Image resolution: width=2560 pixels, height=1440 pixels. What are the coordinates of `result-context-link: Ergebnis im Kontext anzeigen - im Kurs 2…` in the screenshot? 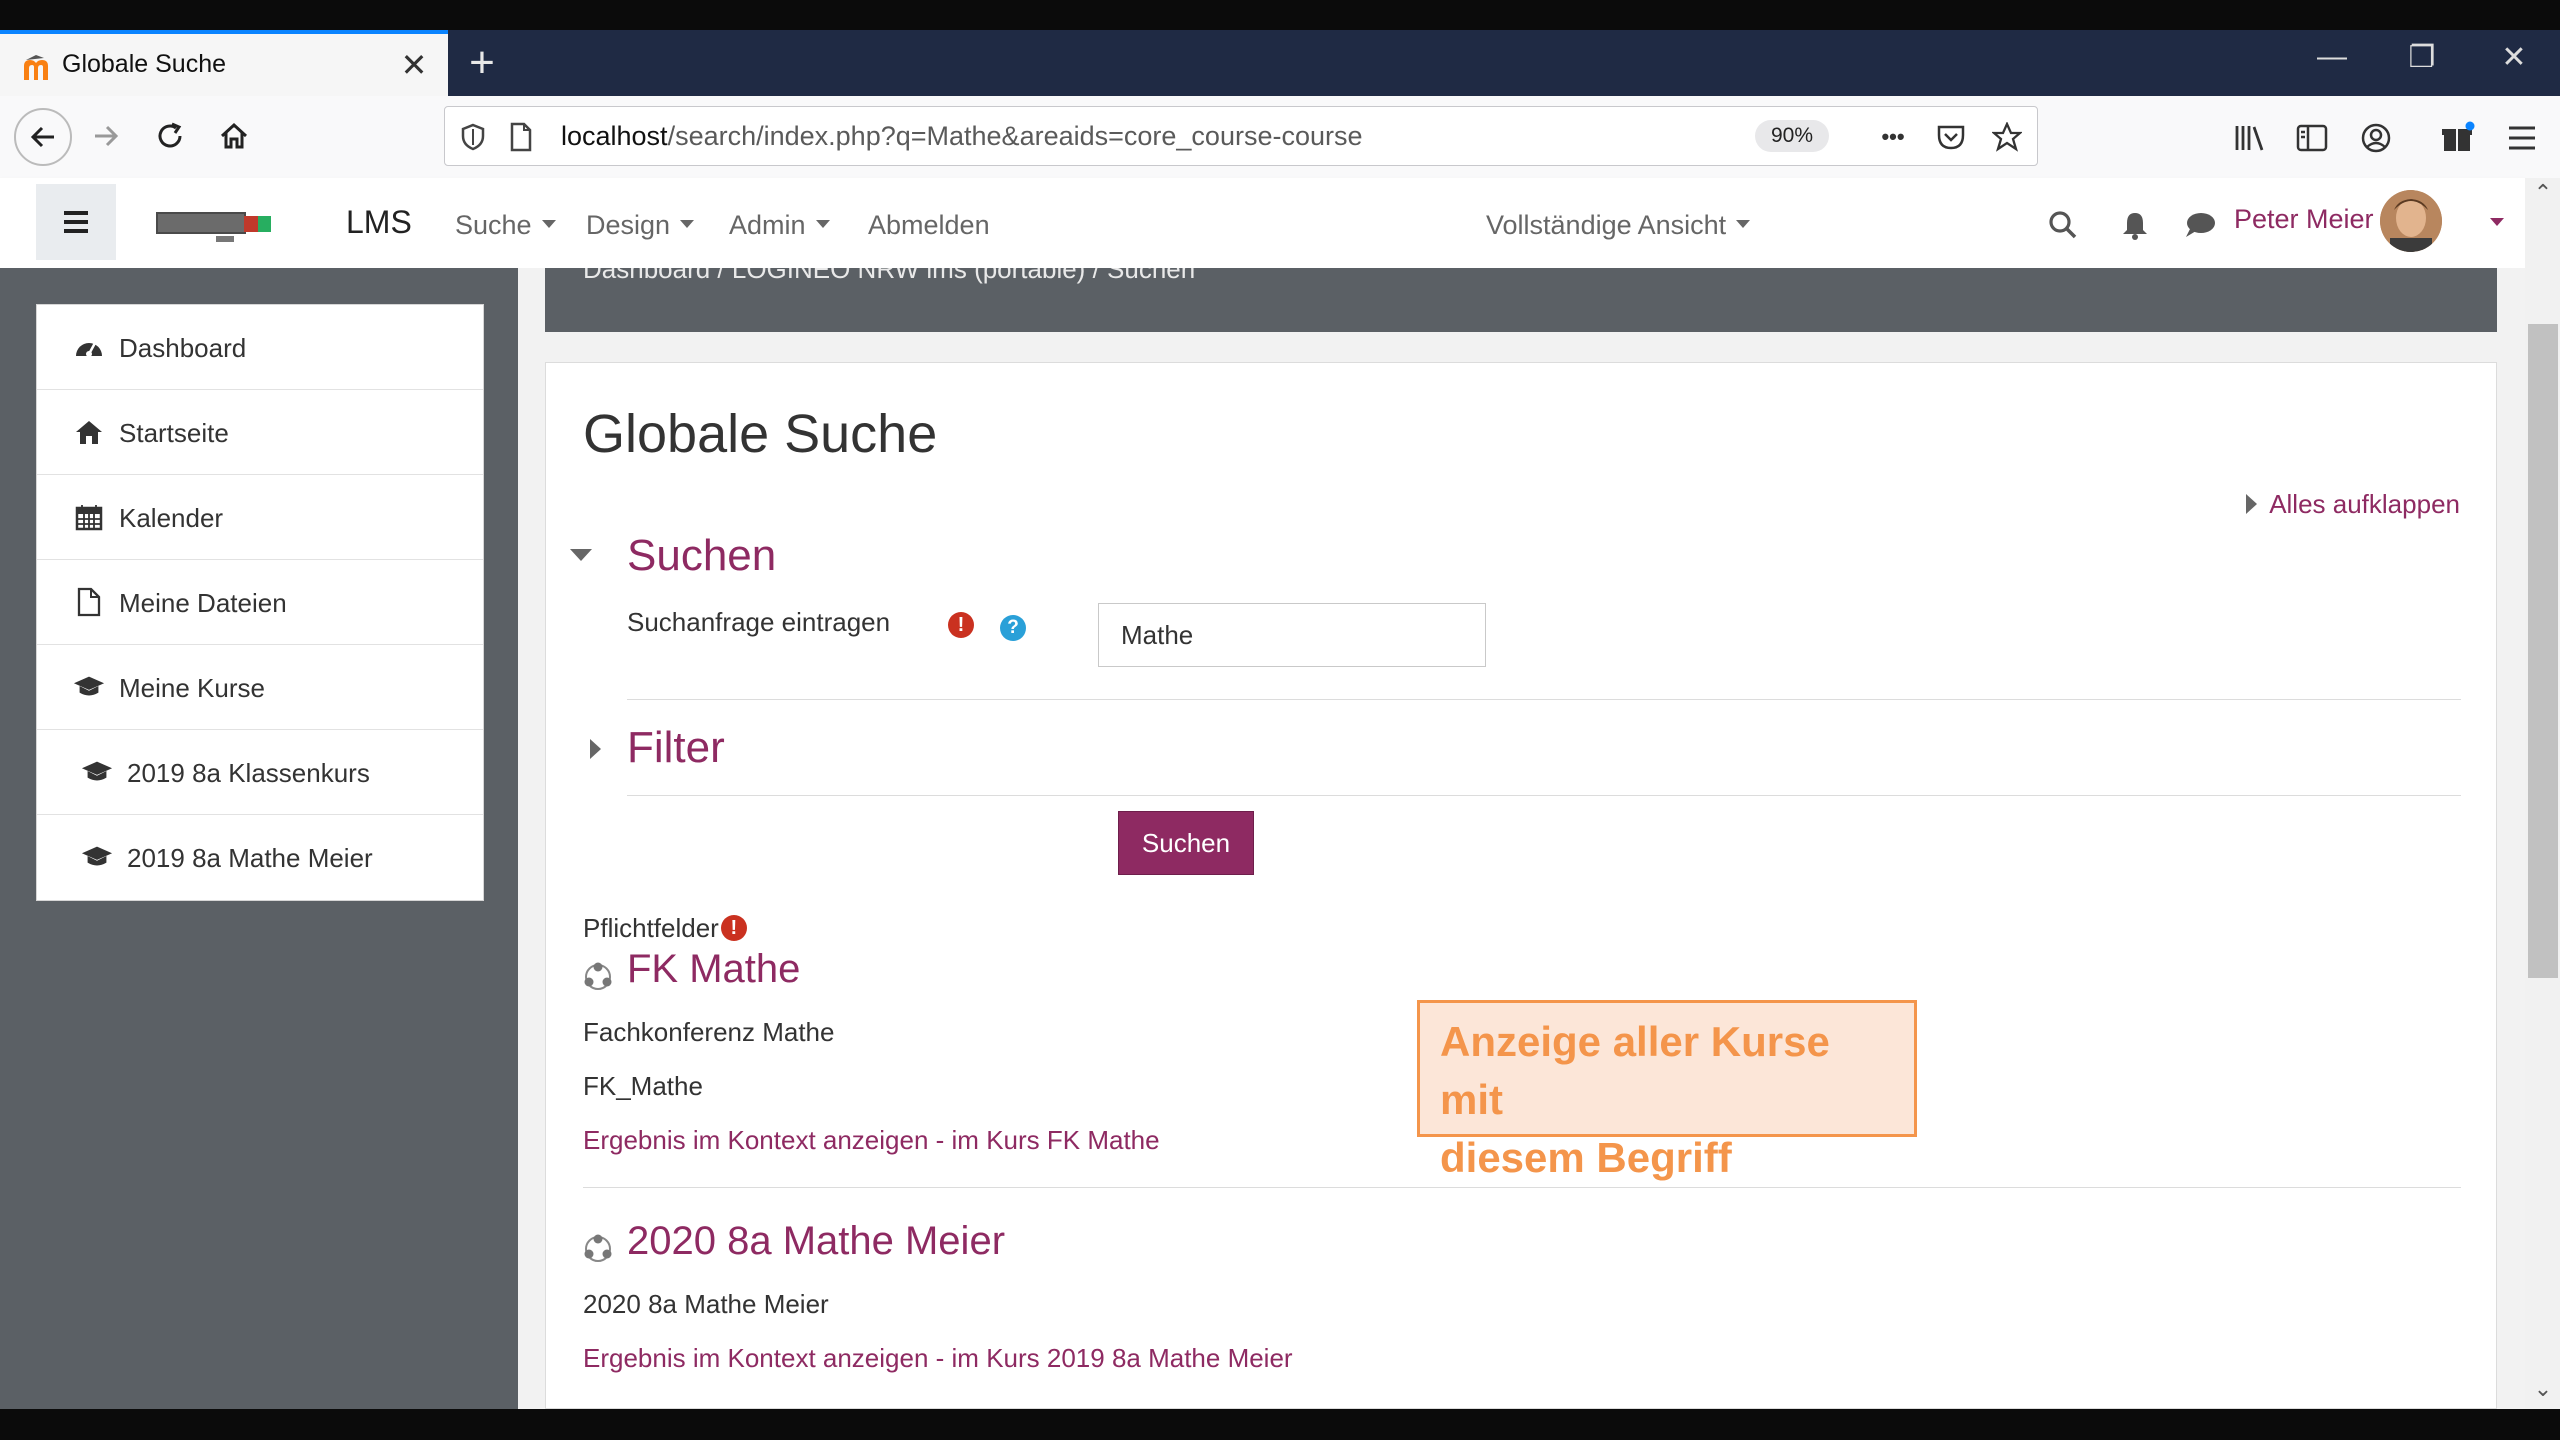 It's located at (938, 1358).